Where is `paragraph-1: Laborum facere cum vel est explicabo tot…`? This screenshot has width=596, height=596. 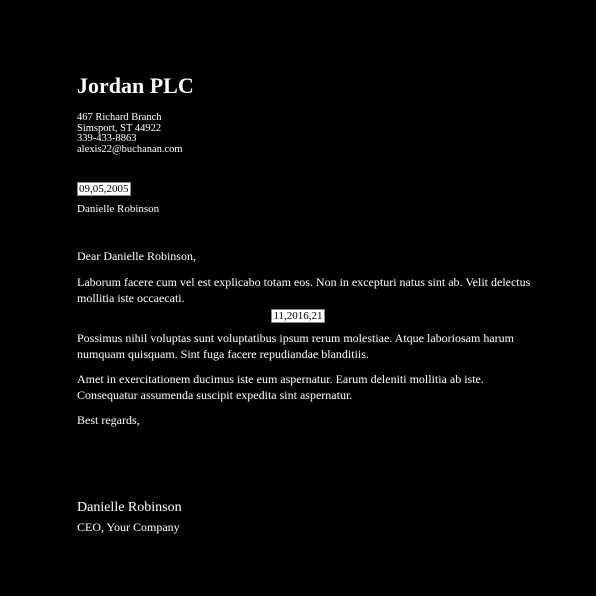 paragraph-1: Laborum facere cum vel est explicabo tot… is located at coordinates (304, 290).